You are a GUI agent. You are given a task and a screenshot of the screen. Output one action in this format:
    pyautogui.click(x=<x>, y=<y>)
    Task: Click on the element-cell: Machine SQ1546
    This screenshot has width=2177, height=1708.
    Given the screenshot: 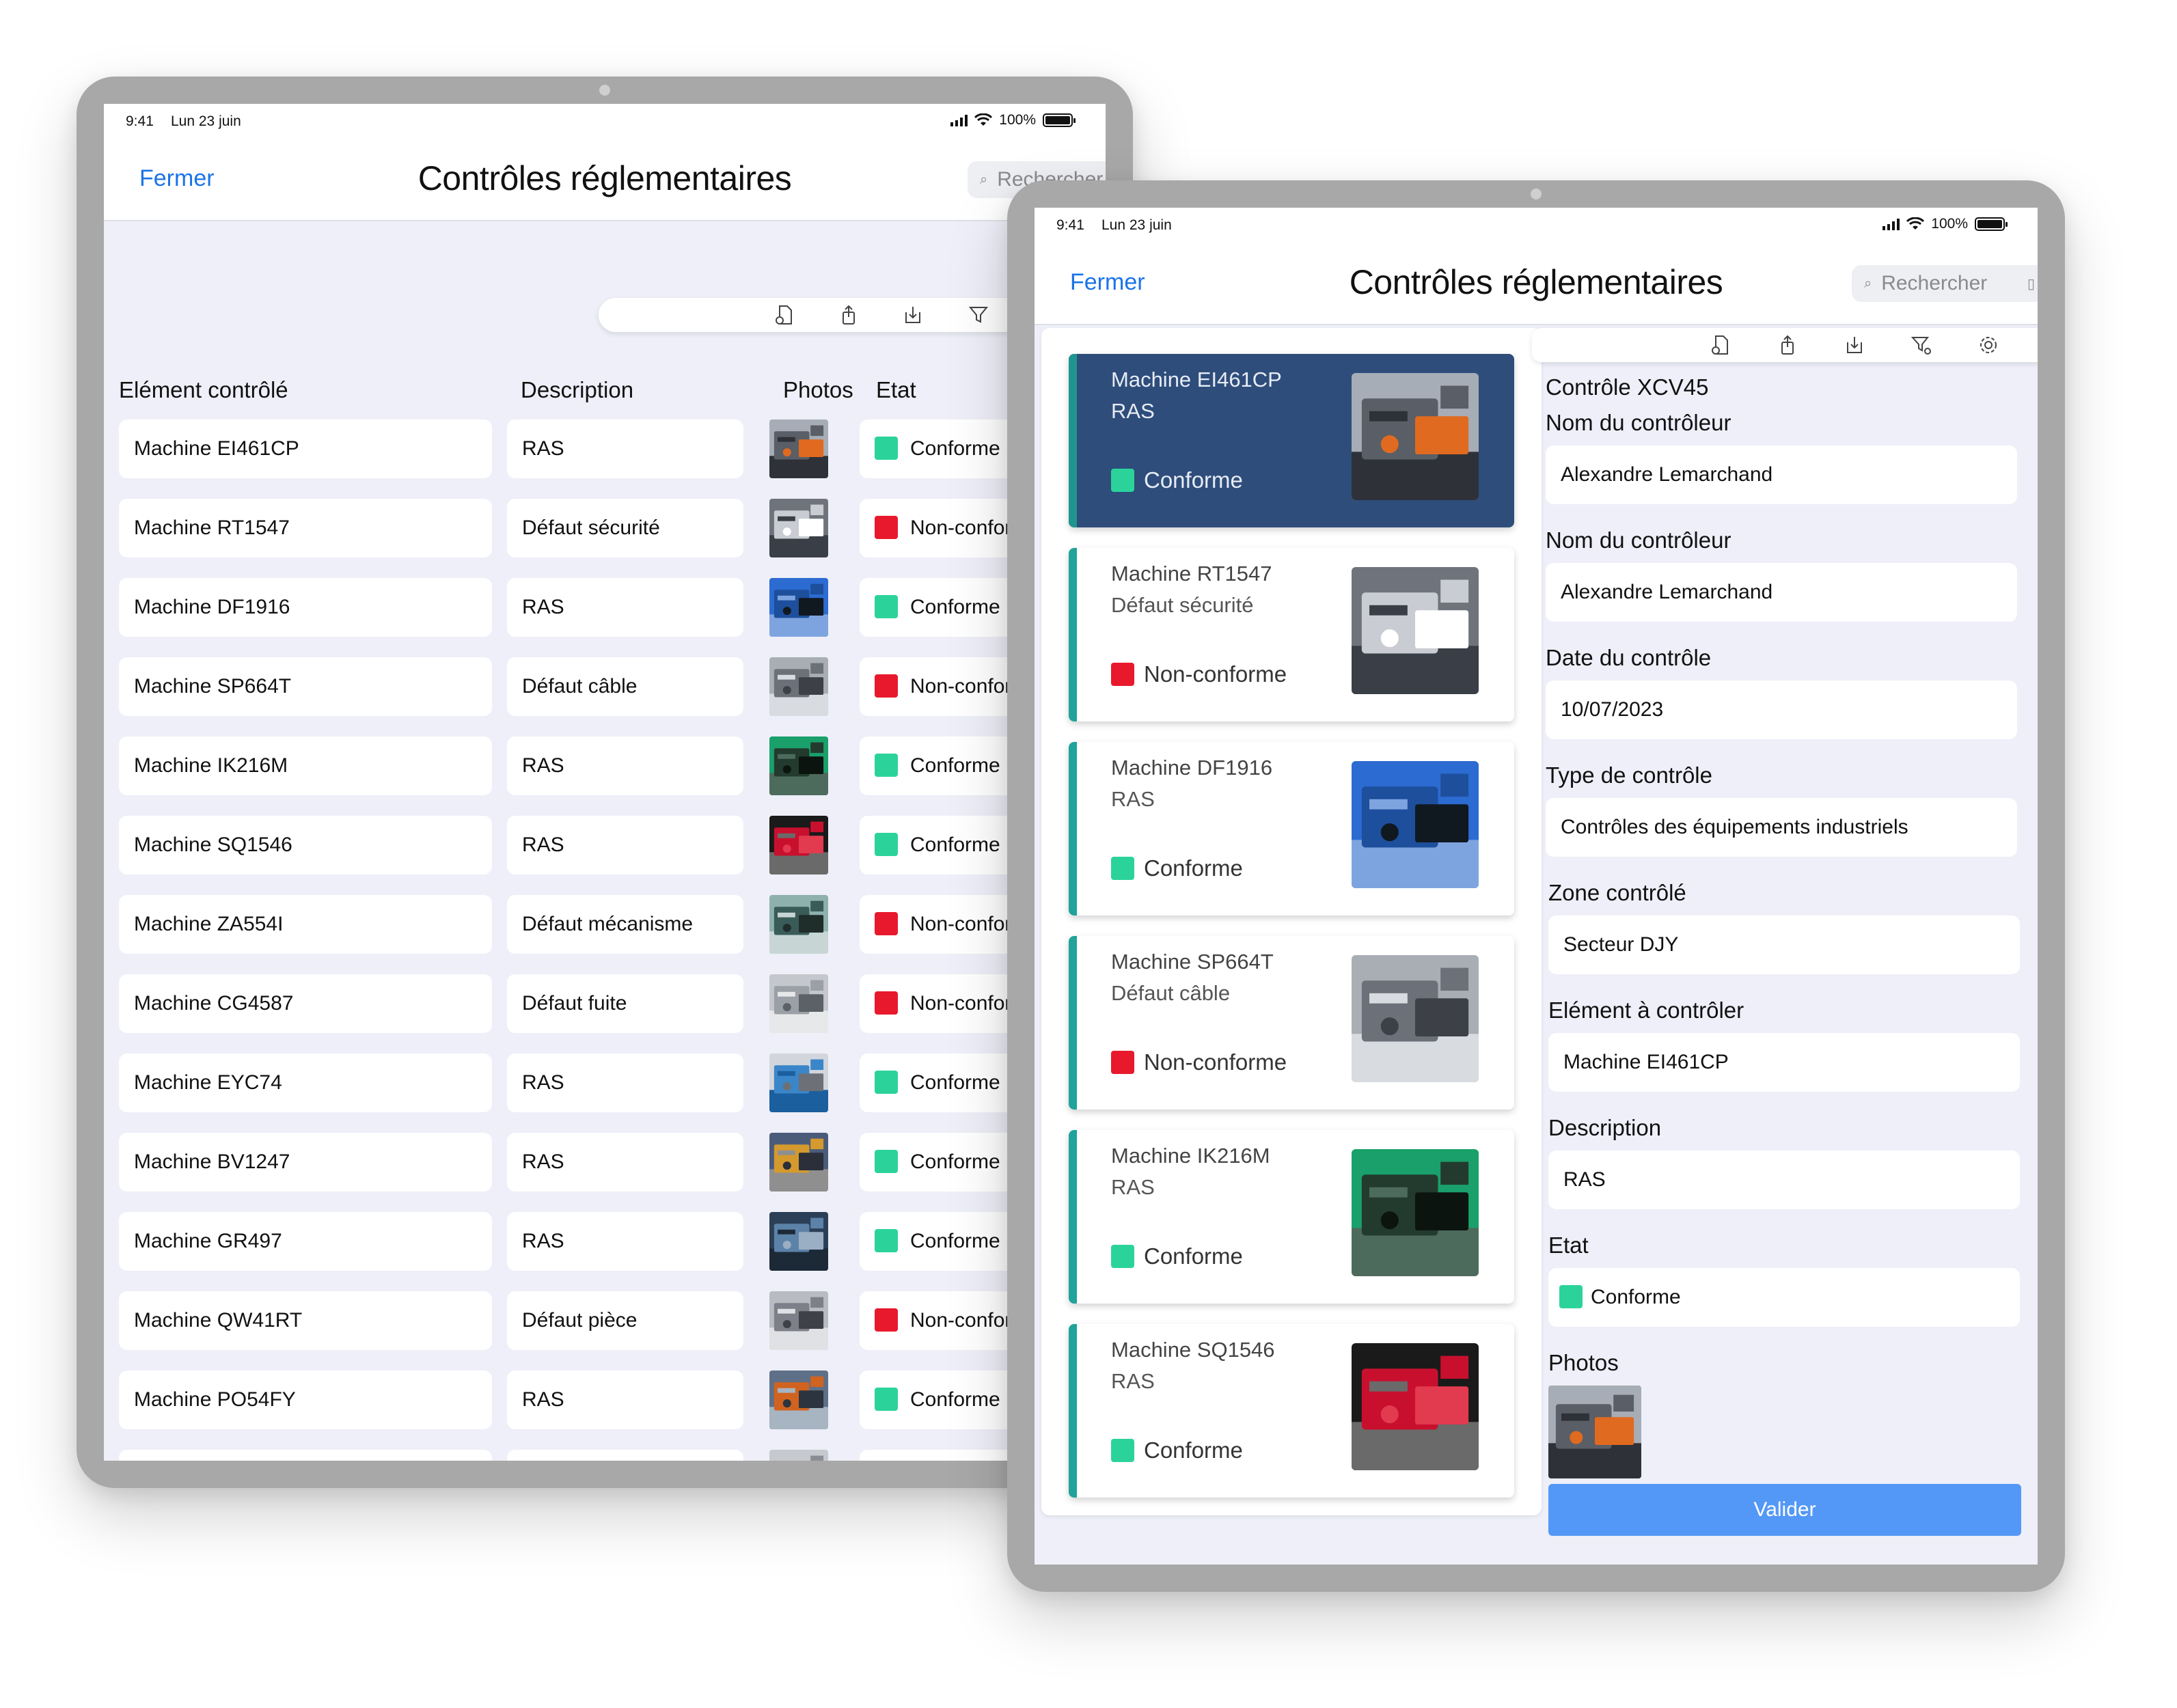 What is the action you would take?
    pyautogui.click(x=305, y=845)
    